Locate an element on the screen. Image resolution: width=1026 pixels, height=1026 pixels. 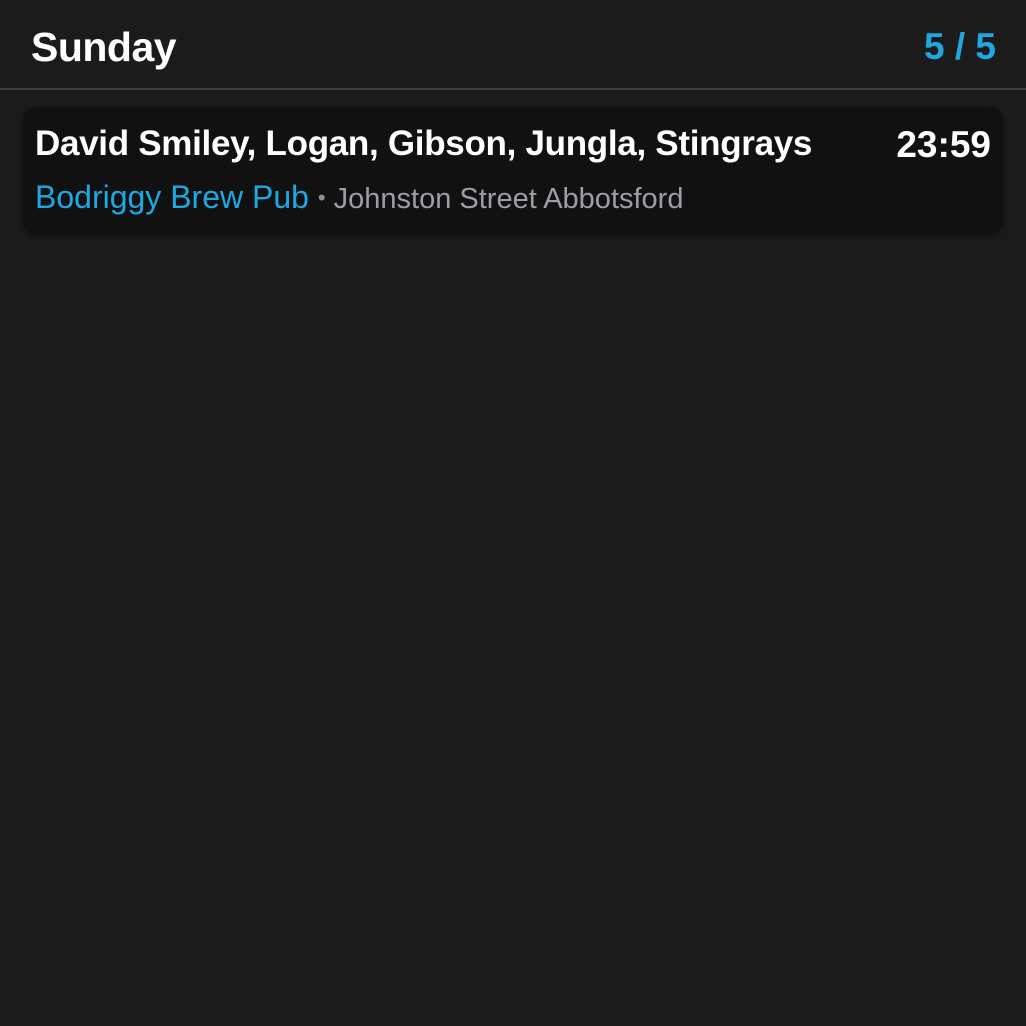
venue-link: Bodriggy Brew Pub is located at coordinates (172, 197).